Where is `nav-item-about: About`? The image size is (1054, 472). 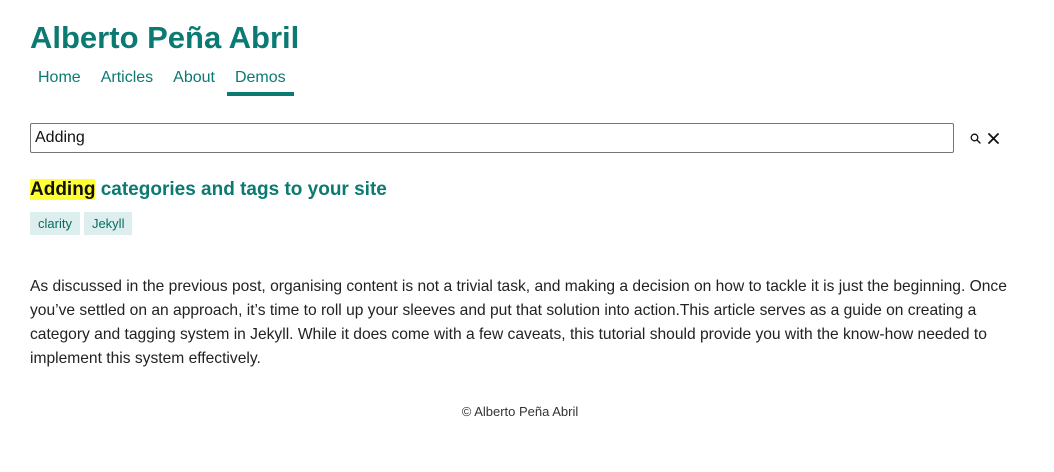
nav-item-about: About is located at coordinates (194, 78).